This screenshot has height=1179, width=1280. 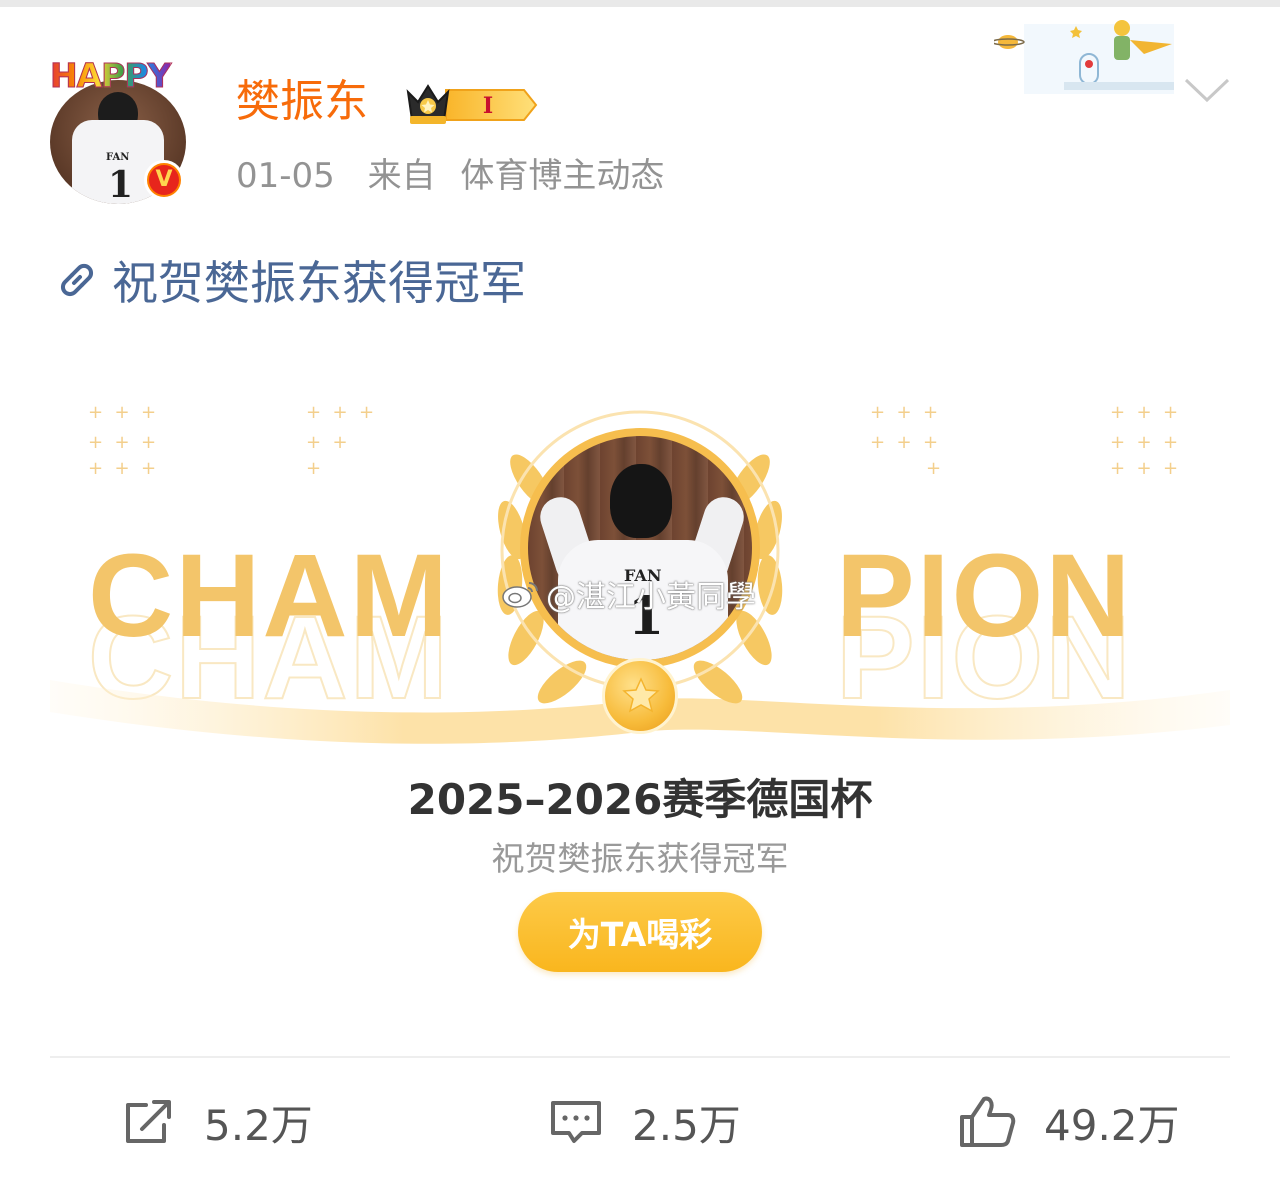 I want to click on cheer-button: 为TA喝彩, so click(x=640, y=932).